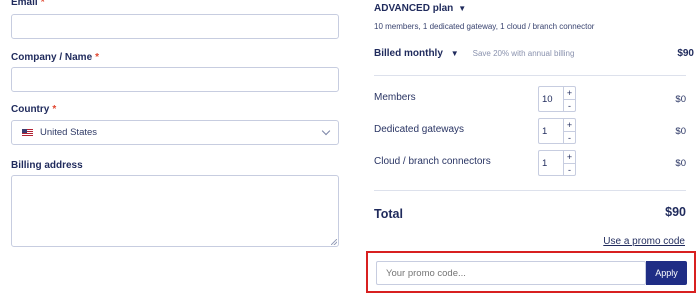  Describe the element at coordinates (334, 242) in the screenshot. I see `resize-handle-icon` at that location.